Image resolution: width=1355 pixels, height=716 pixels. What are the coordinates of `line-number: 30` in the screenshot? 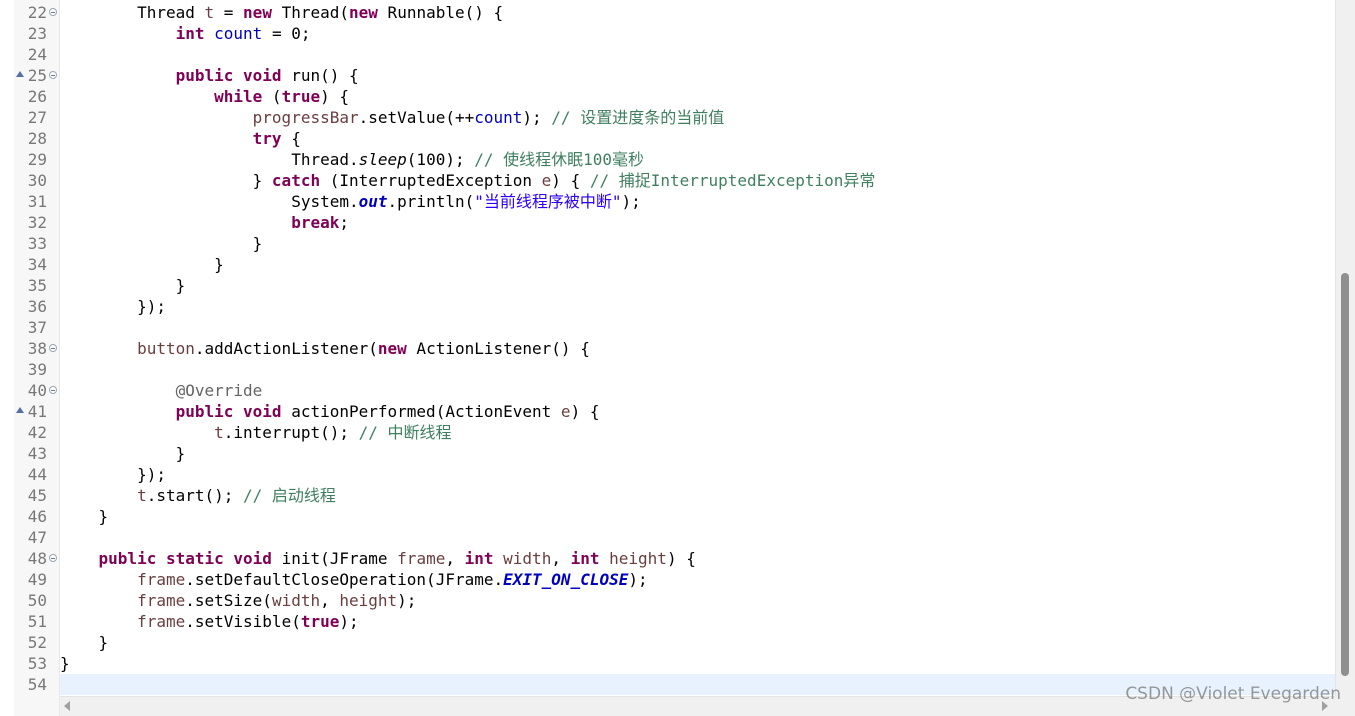 It's located at (37, 180).